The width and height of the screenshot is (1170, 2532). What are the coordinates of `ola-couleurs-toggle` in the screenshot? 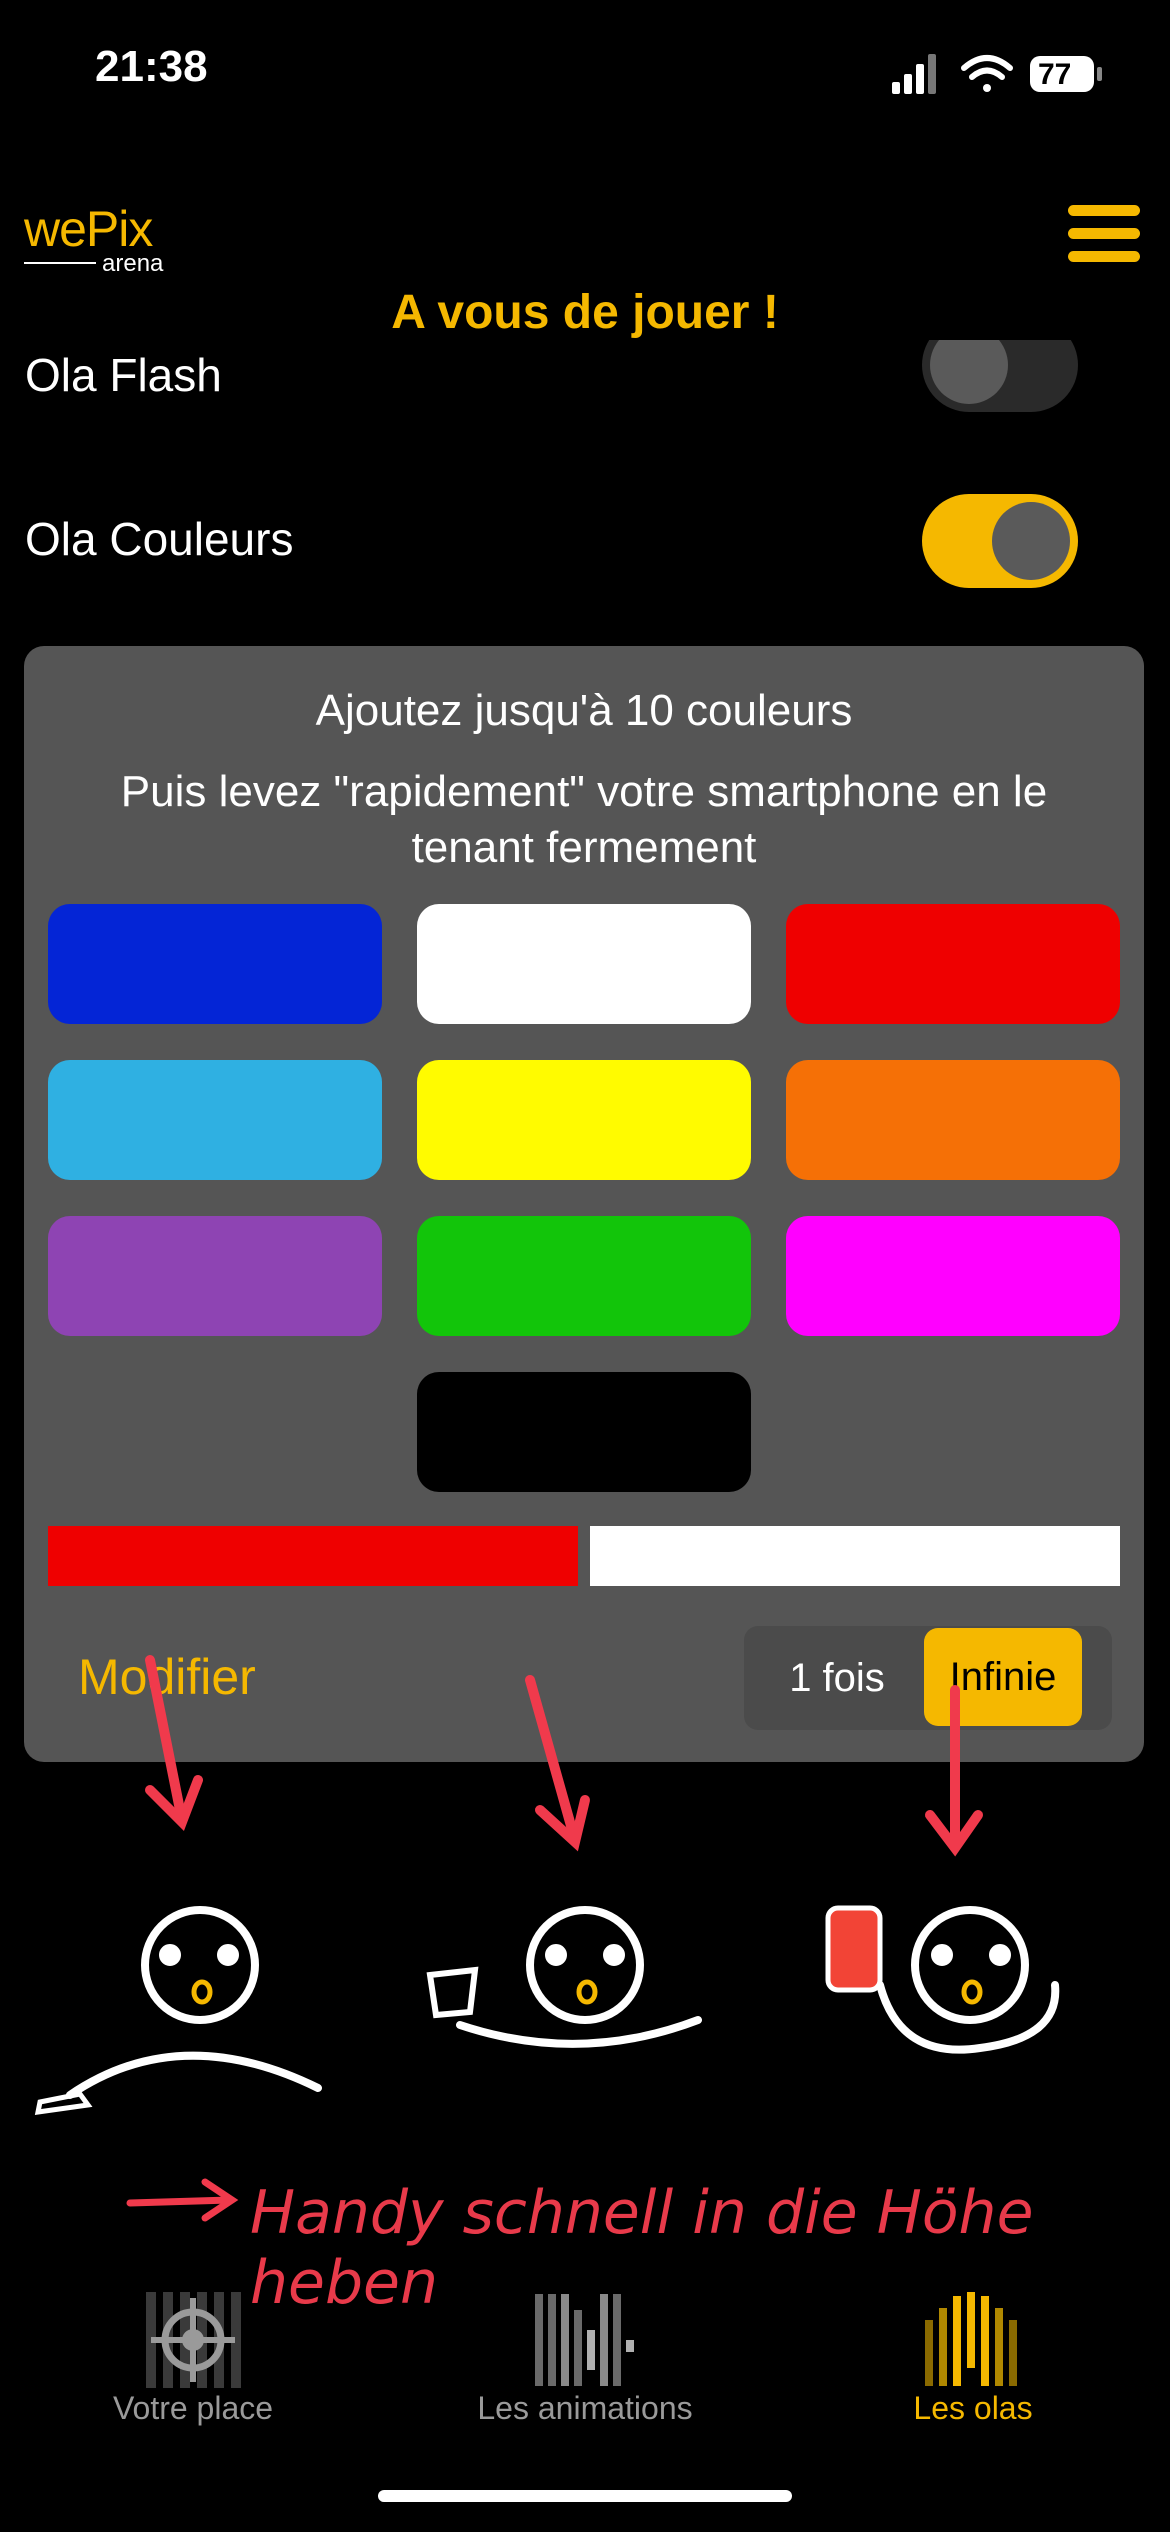 It's located at (1000, 541).